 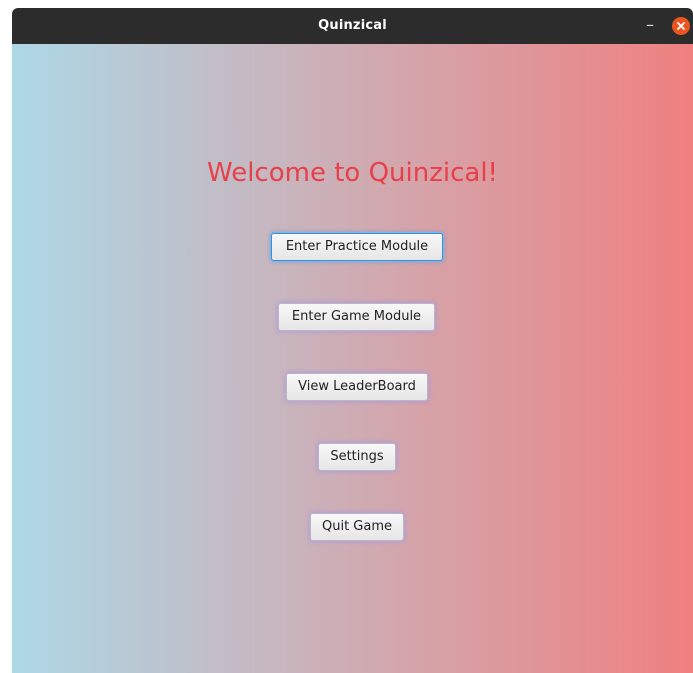 I want to click on title-bar: Quinzical –, so click(x=352, y=26).